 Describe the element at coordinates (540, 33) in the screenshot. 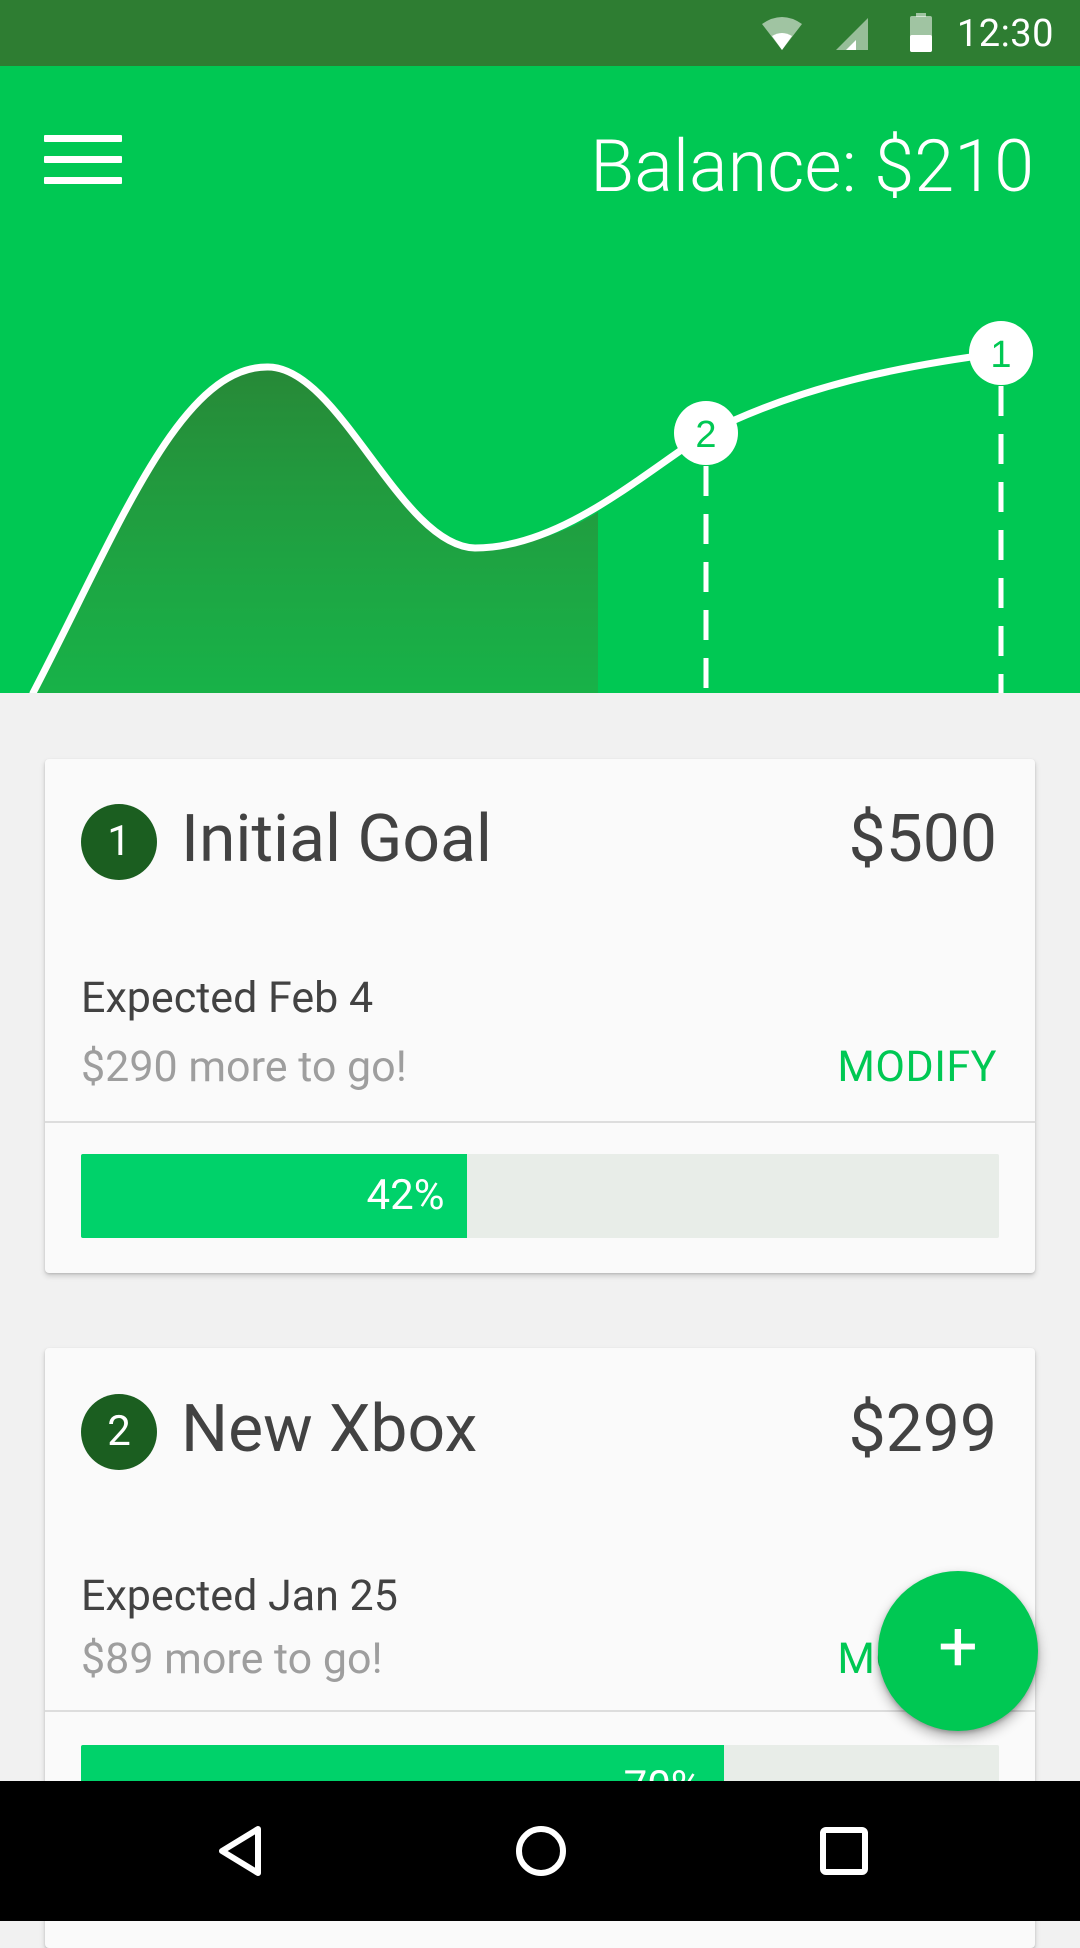

I see `status-bar: 12:30` at that location.